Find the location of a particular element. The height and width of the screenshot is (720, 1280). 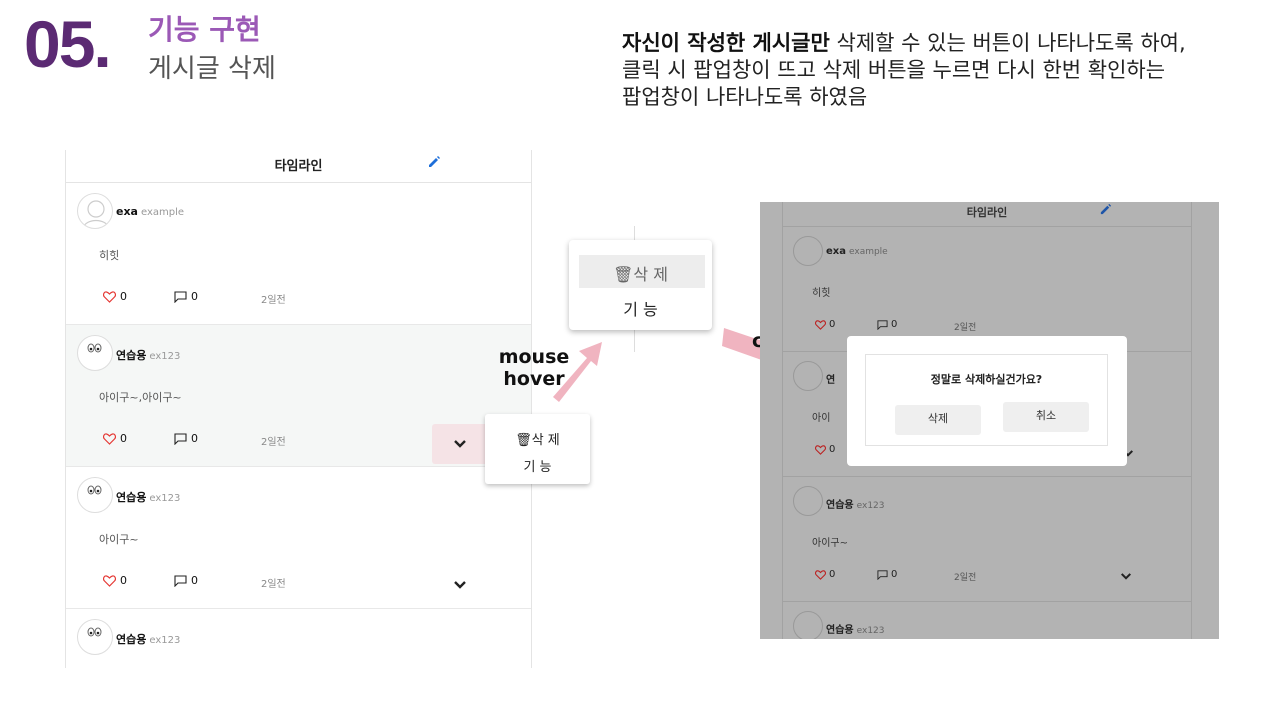

divider is located at coordinates (634, 341).